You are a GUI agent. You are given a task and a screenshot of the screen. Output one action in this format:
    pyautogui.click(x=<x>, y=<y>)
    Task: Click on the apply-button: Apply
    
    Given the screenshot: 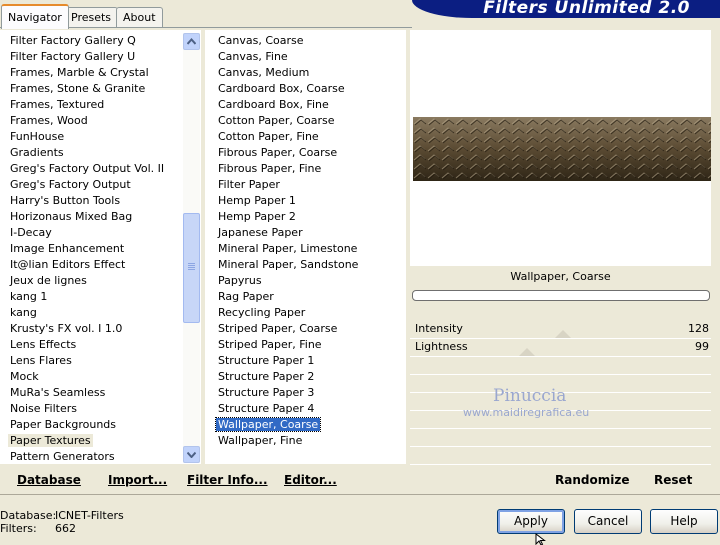 What is the action you would take?
    pyautogui.click(x=531, y=521)
    